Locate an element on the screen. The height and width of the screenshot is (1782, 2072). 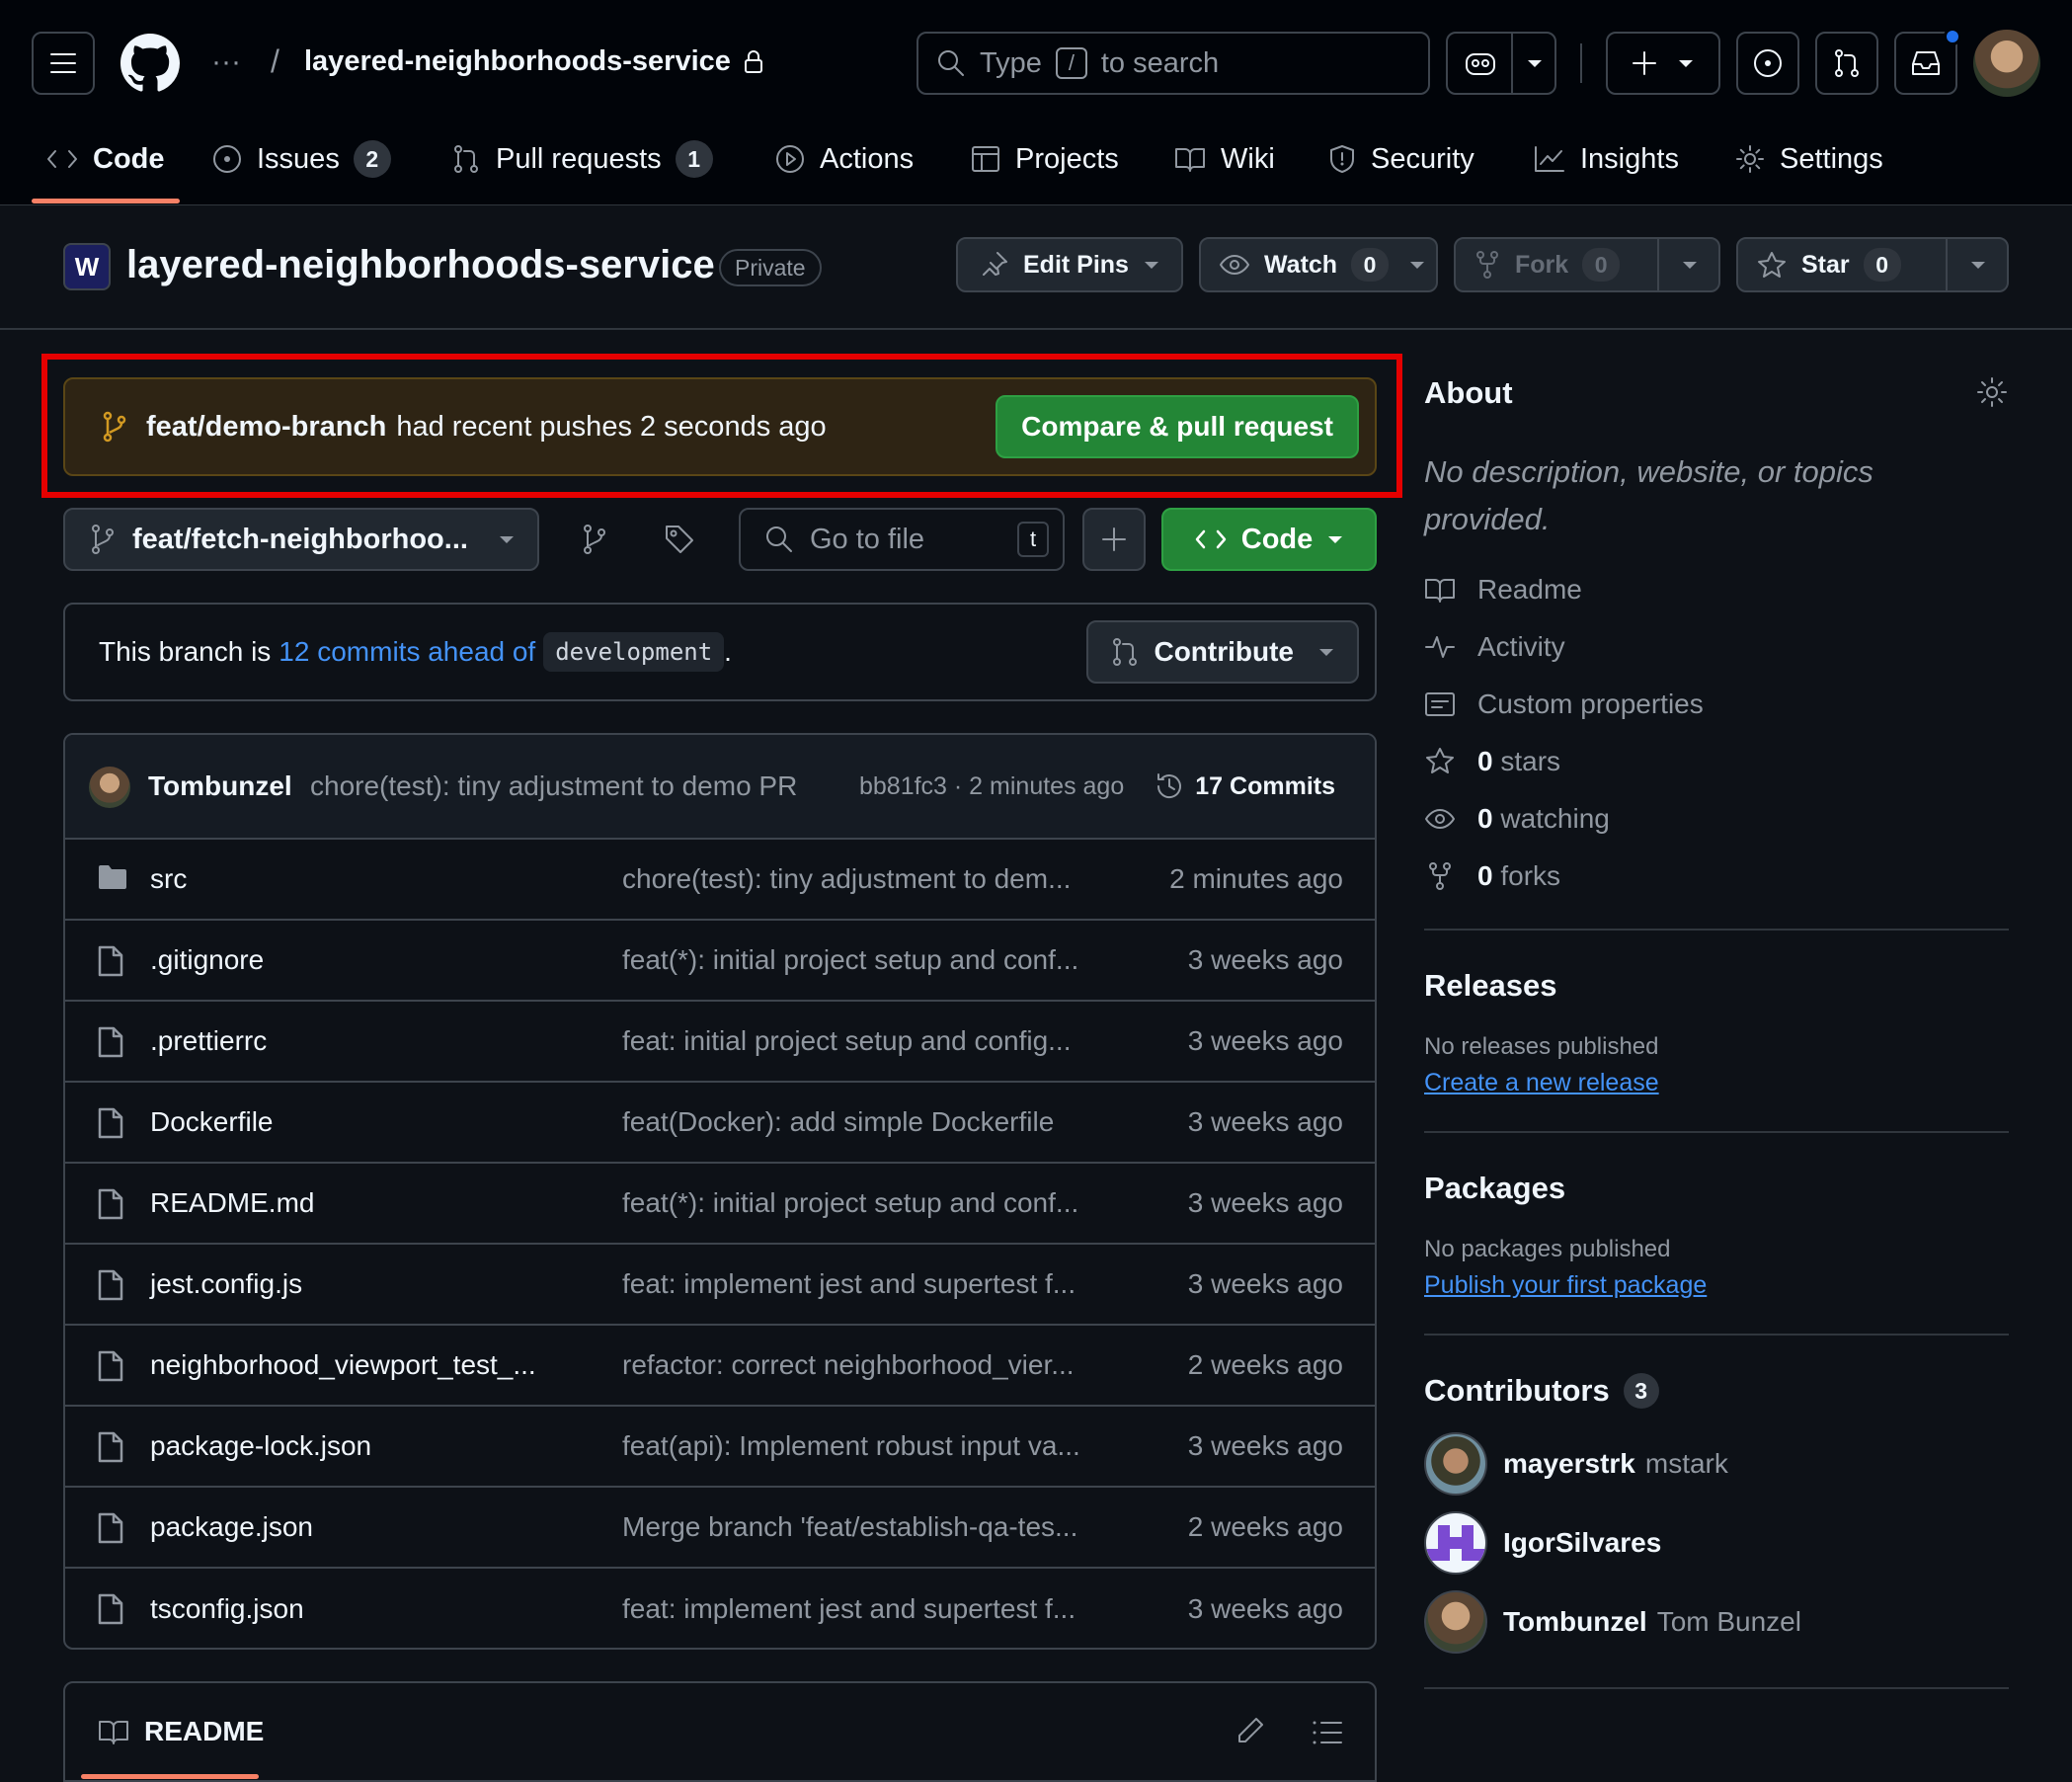
user-avatar is located at coordinates (2006, 63).